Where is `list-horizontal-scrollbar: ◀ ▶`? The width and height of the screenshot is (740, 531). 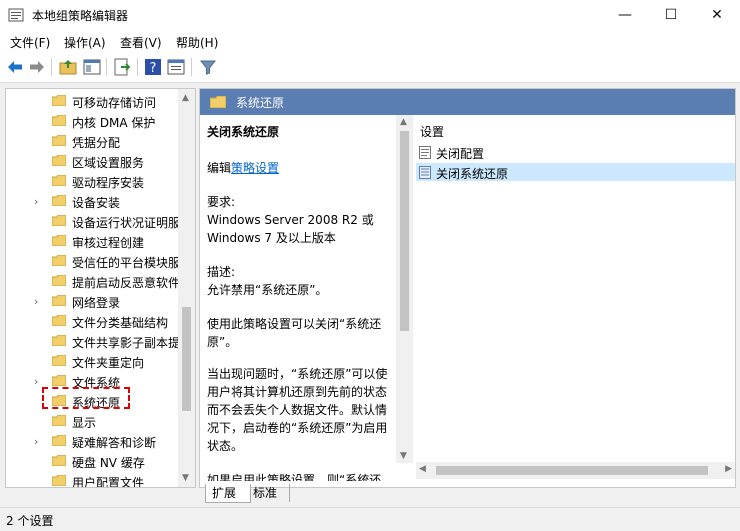 list-horizontal-scrollbar: ◀ ▶ is located at coordinates (575, 470).